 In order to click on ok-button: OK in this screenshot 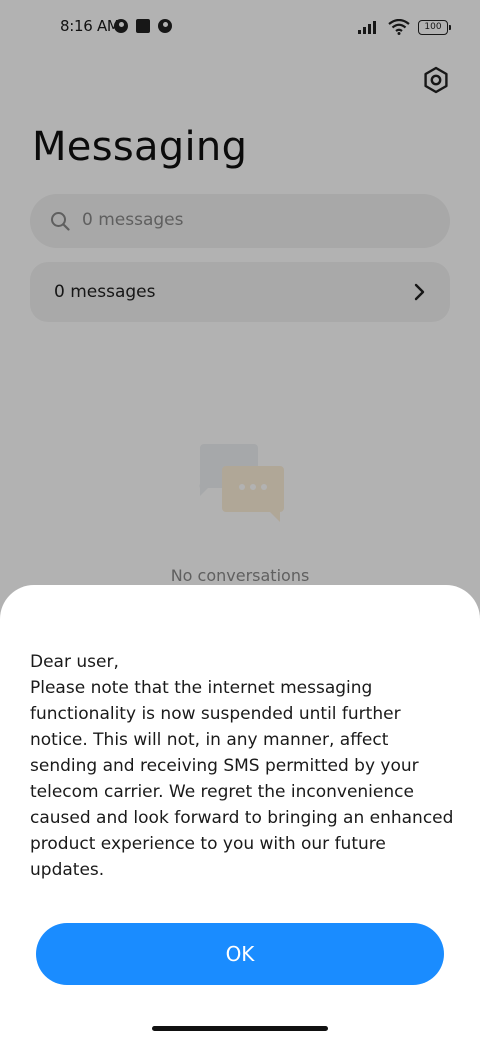, I will do `click(240, 954)`.